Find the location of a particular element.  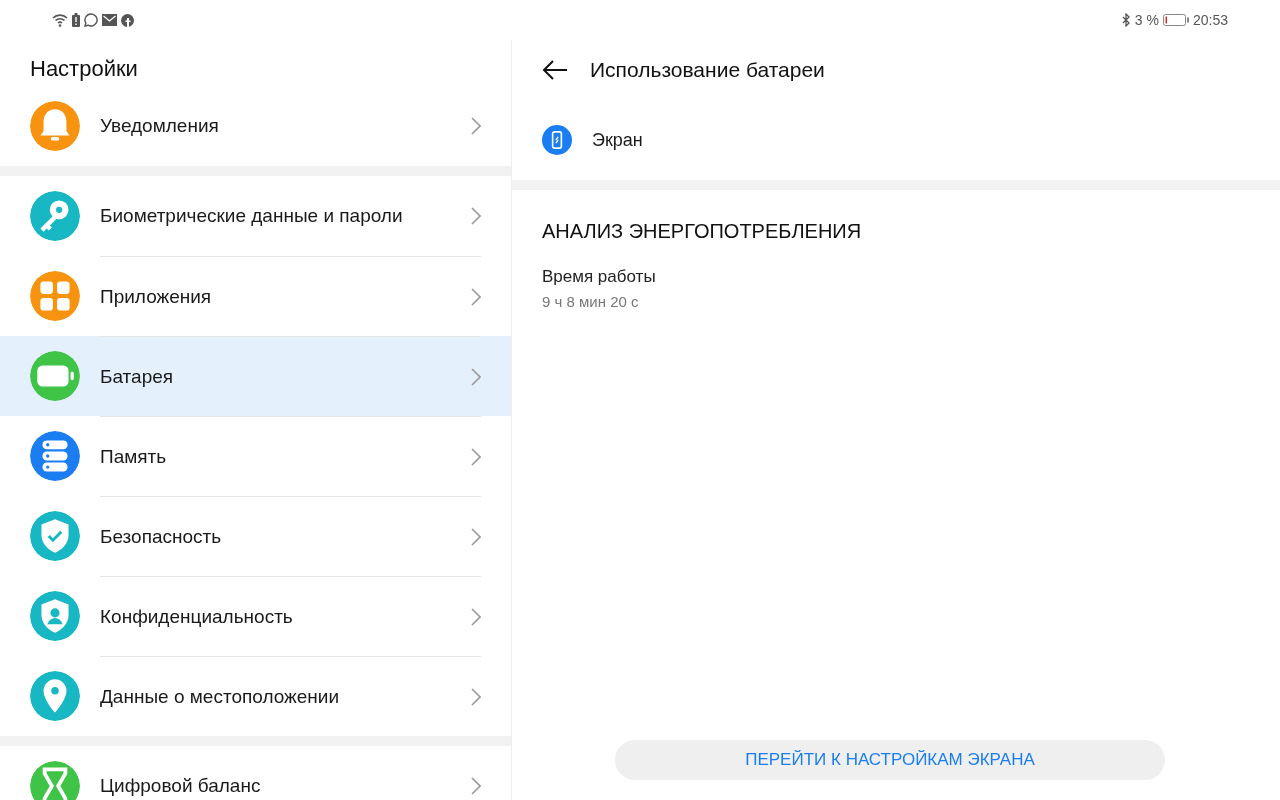

screen-label: Экран is located at coordinates (617, 140).